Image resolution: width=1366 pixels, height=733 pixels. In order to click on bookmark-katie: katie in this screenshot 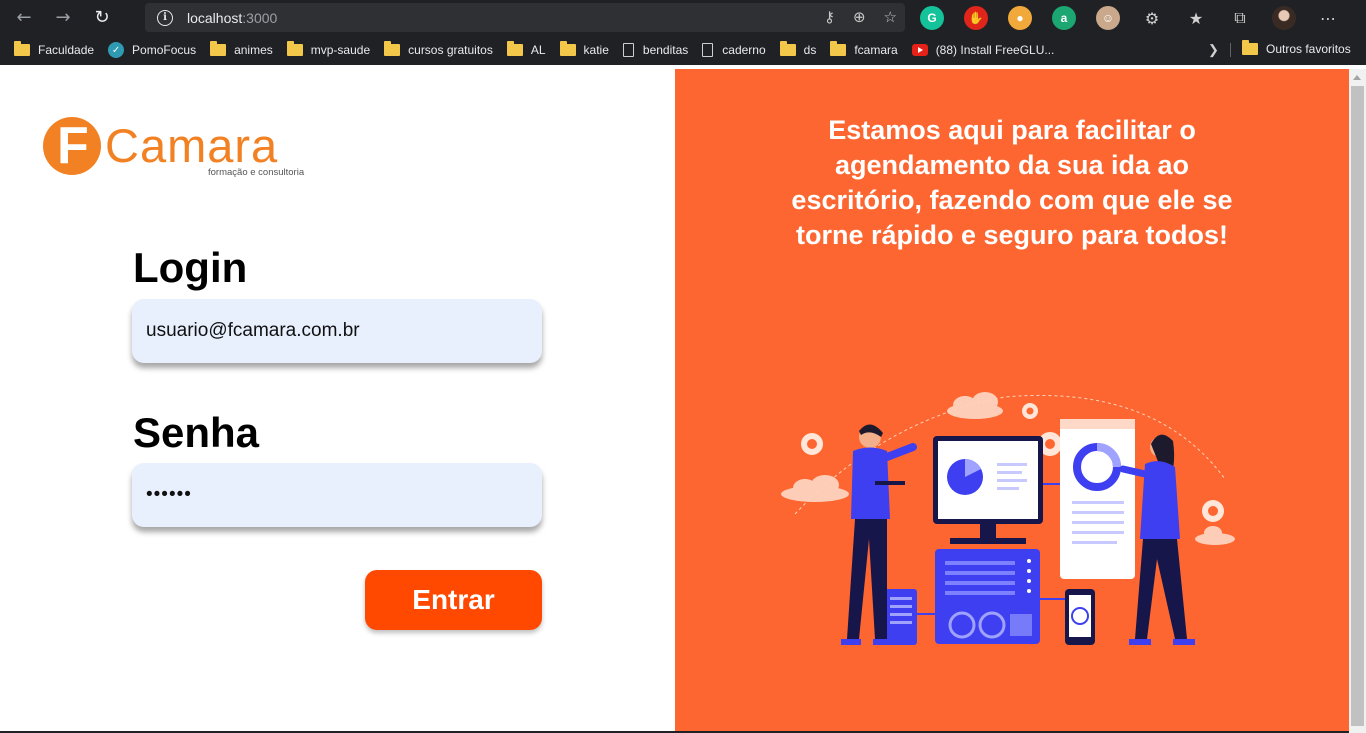, I will do `click(584, 49)`.